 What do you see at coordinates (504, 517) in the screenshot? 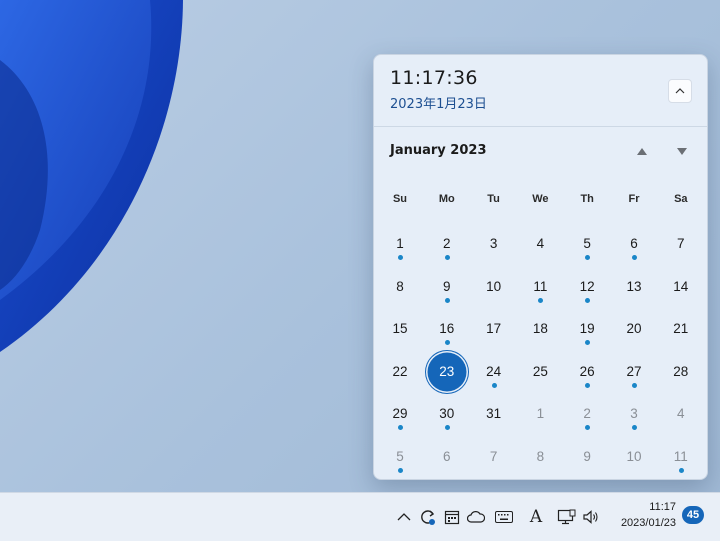
I see `keyboard-icon` at bounding box center [504, 517].